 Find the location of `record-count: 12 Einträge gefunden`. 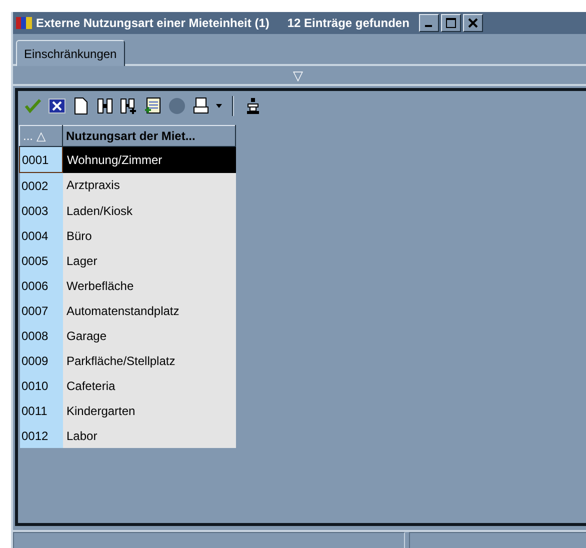

record-count: 12 Einträge gefunden is located at coordinates (348, 23).